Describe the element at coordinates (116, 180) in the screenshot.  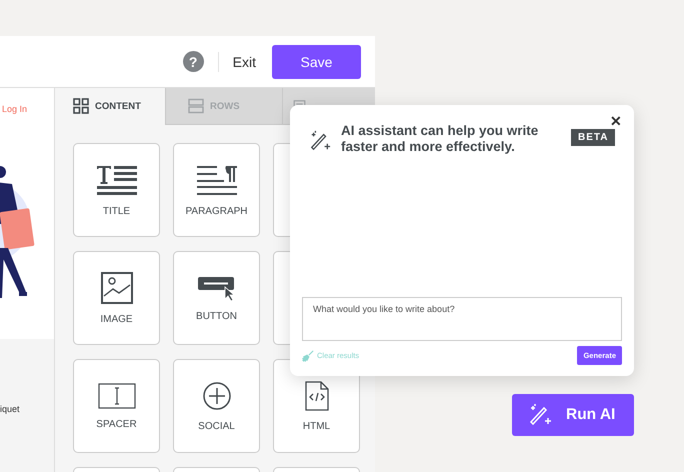
I see `title-icon` at that location.